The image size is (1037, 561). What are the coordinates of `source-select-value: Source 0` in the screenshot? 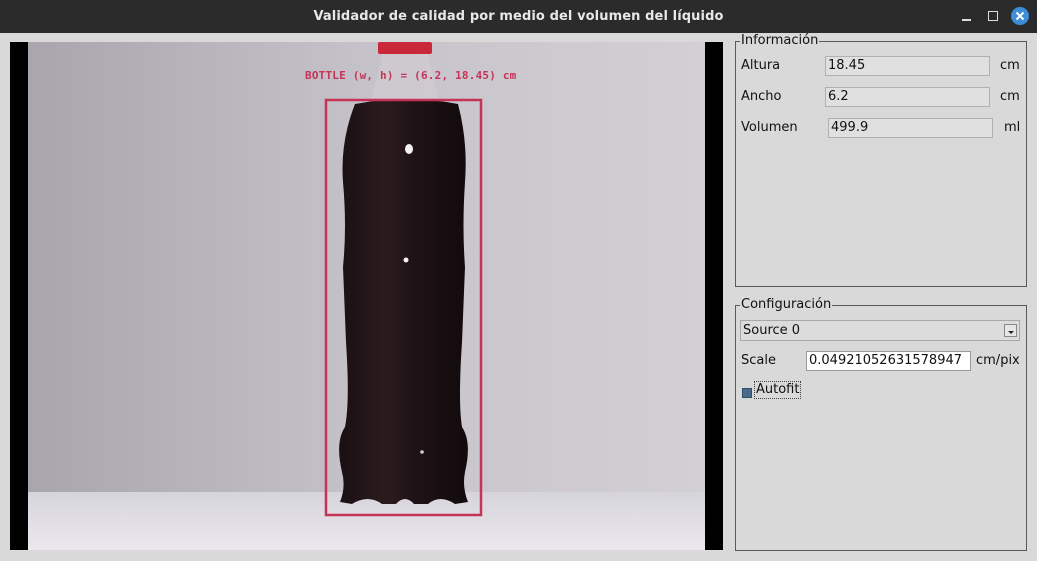 It's located at (772, 330).